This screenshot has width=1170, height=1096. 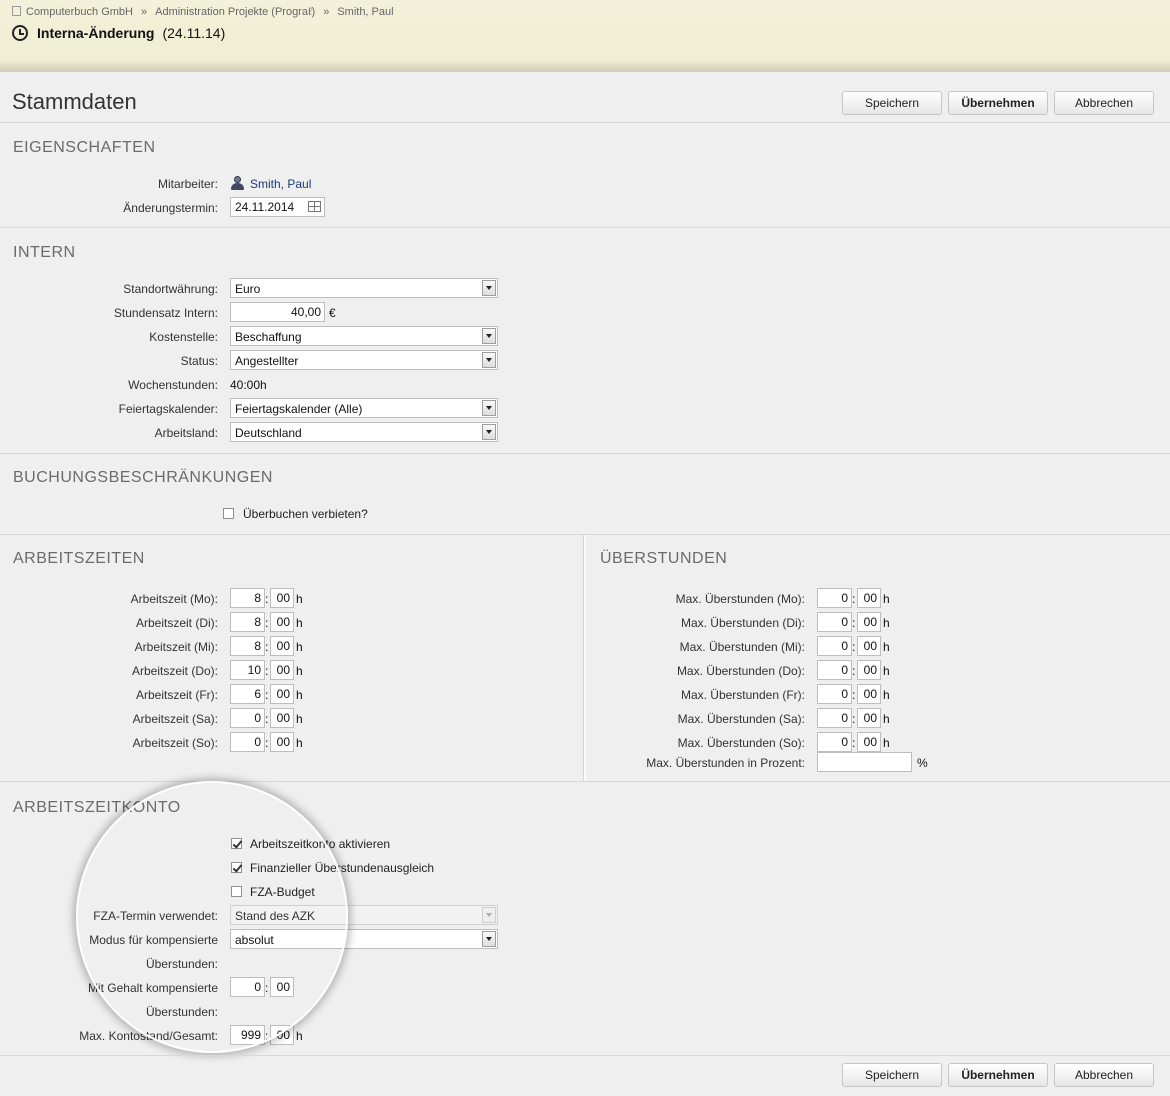 What do you see at coordinates (247, 670) in the screenshot?
I see `arbeitszeit-hours-input: 10` at bounding box center [247, 670].